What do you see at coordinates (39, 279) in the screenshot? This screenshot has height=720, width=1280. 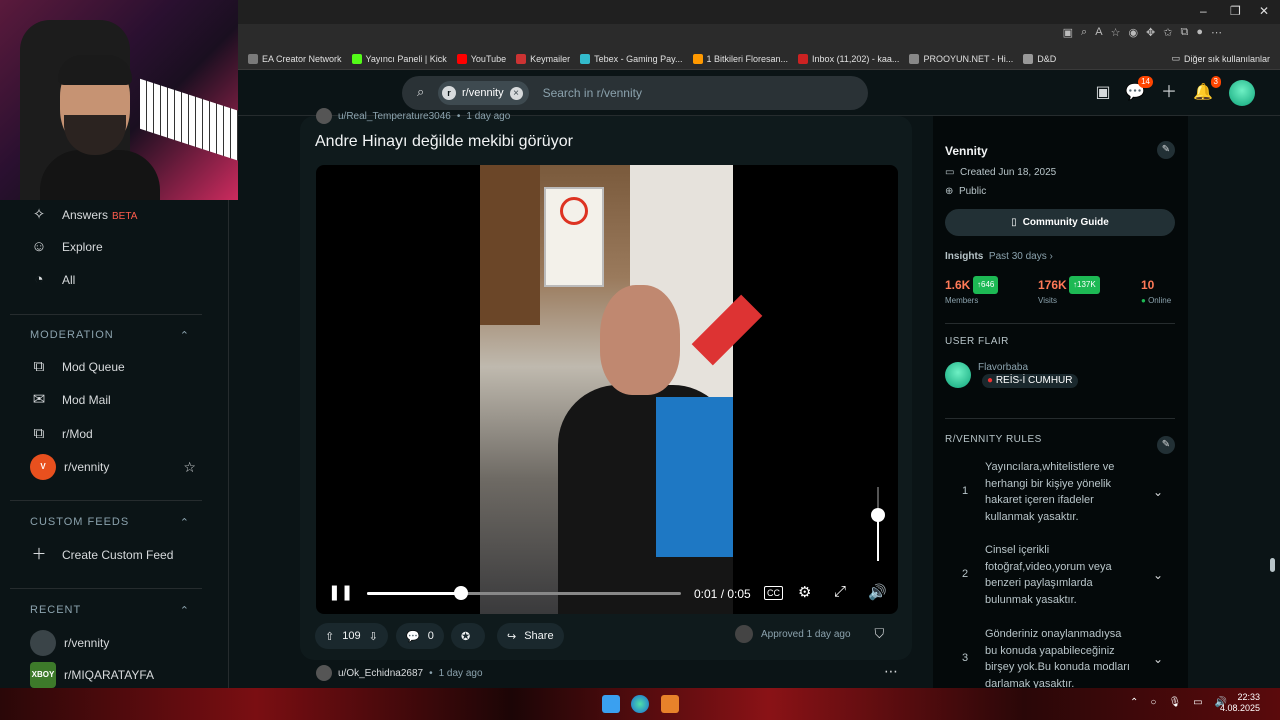 I see `all-icon: ◔` at bounding box center [39, 279].